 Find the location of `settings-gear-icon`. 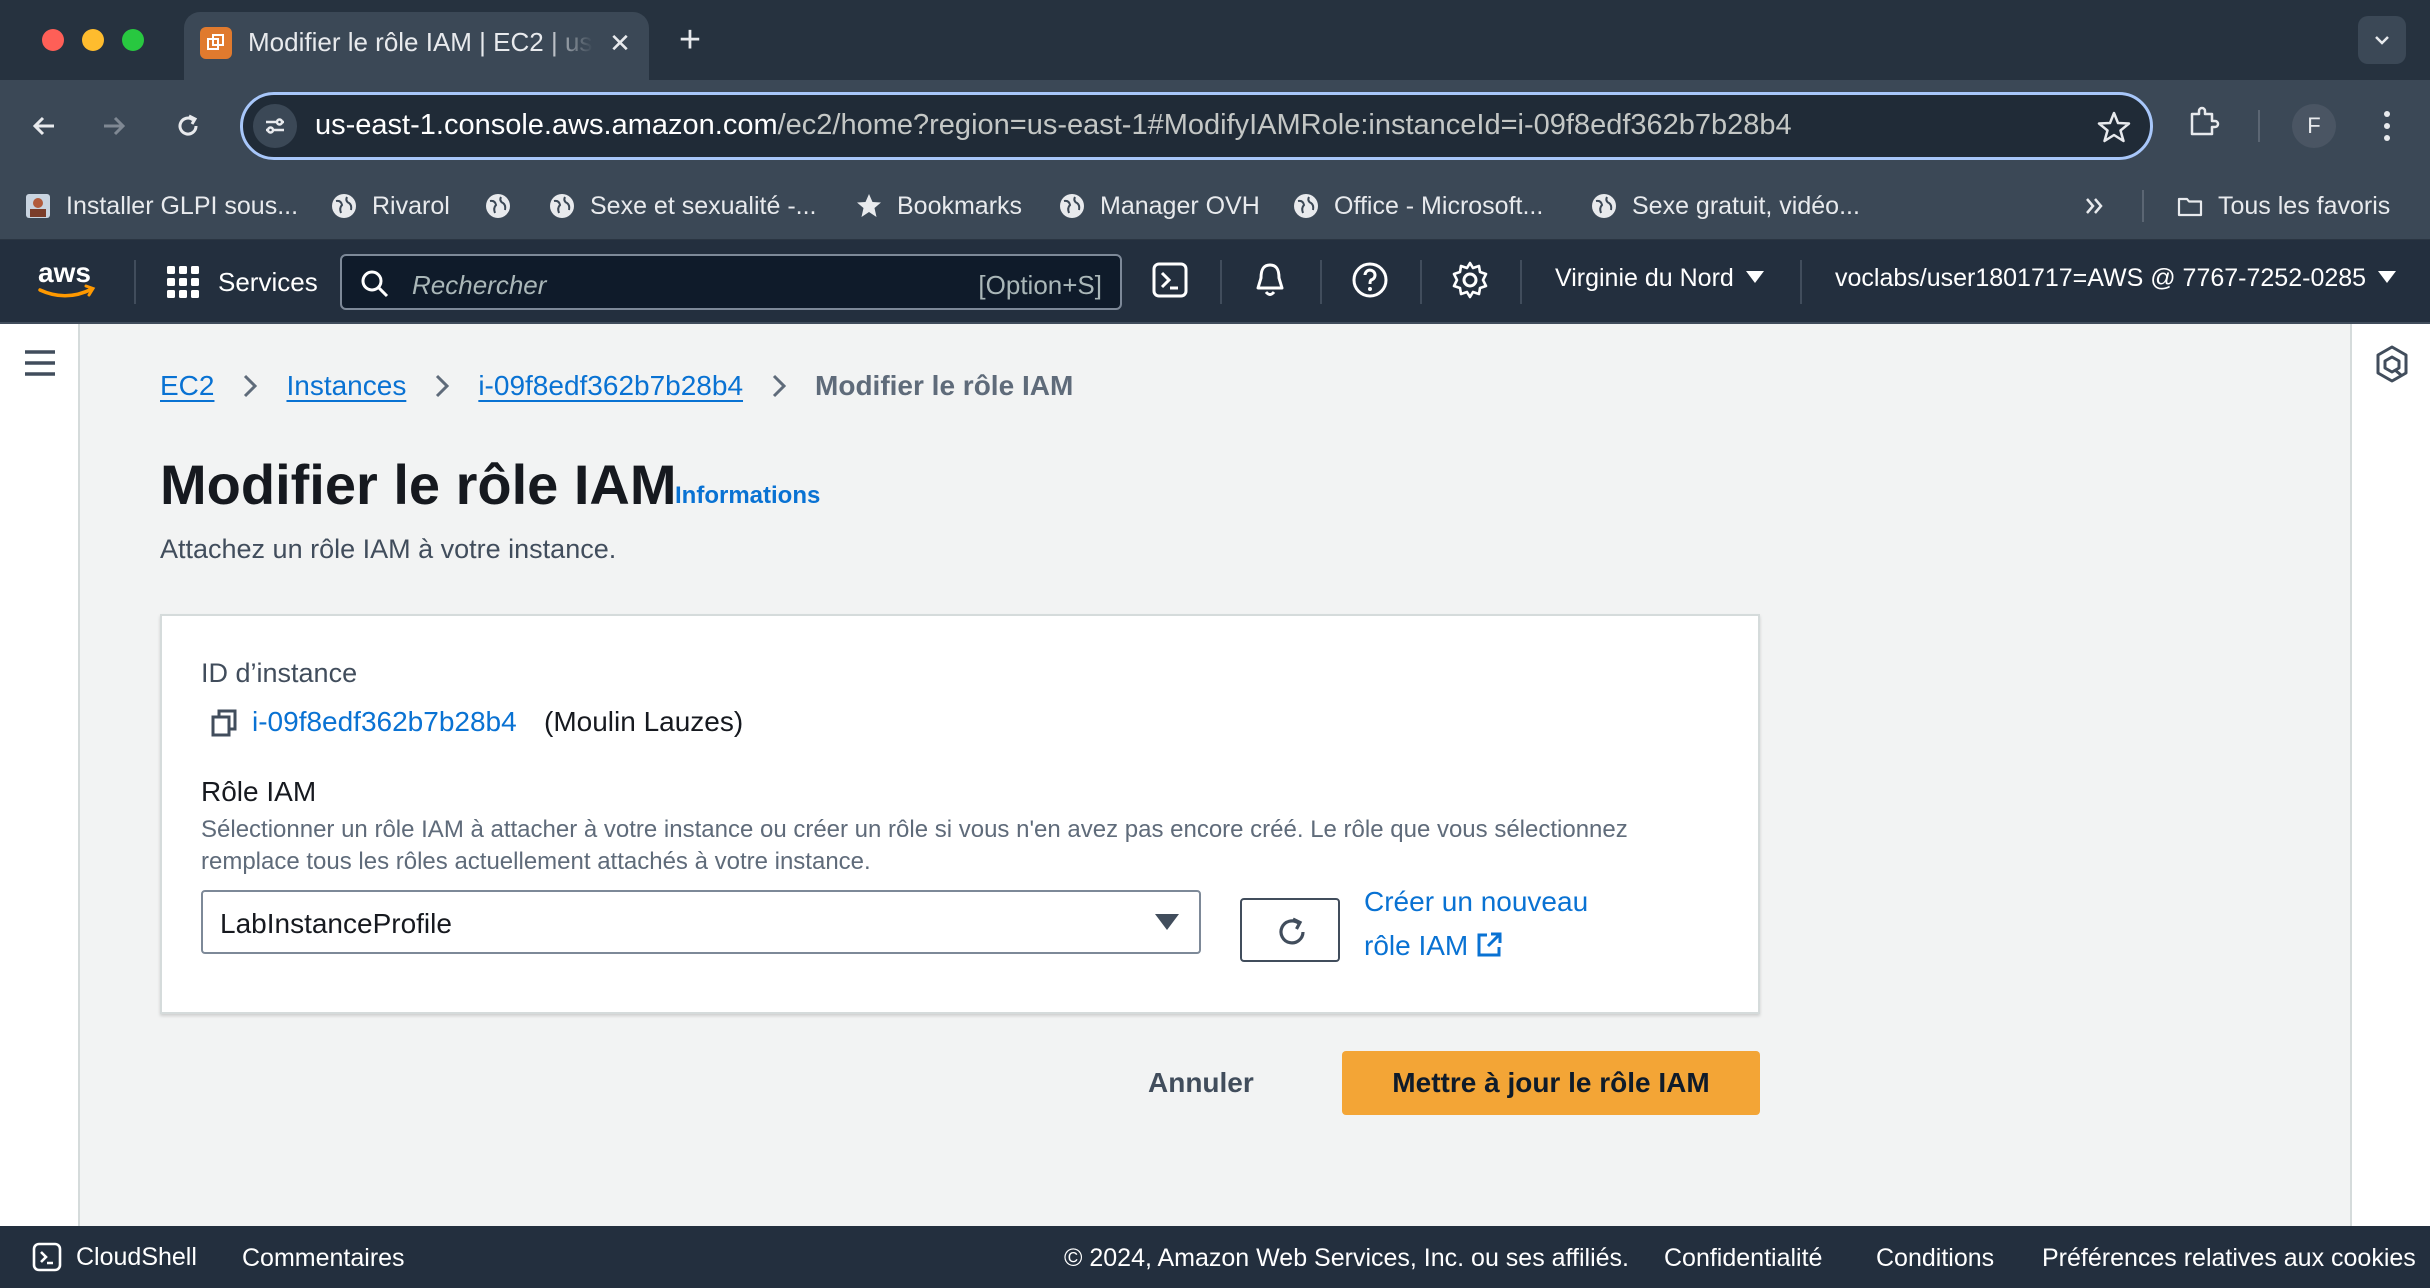

settings-gear-icon is located at coordinates (1472, 282).